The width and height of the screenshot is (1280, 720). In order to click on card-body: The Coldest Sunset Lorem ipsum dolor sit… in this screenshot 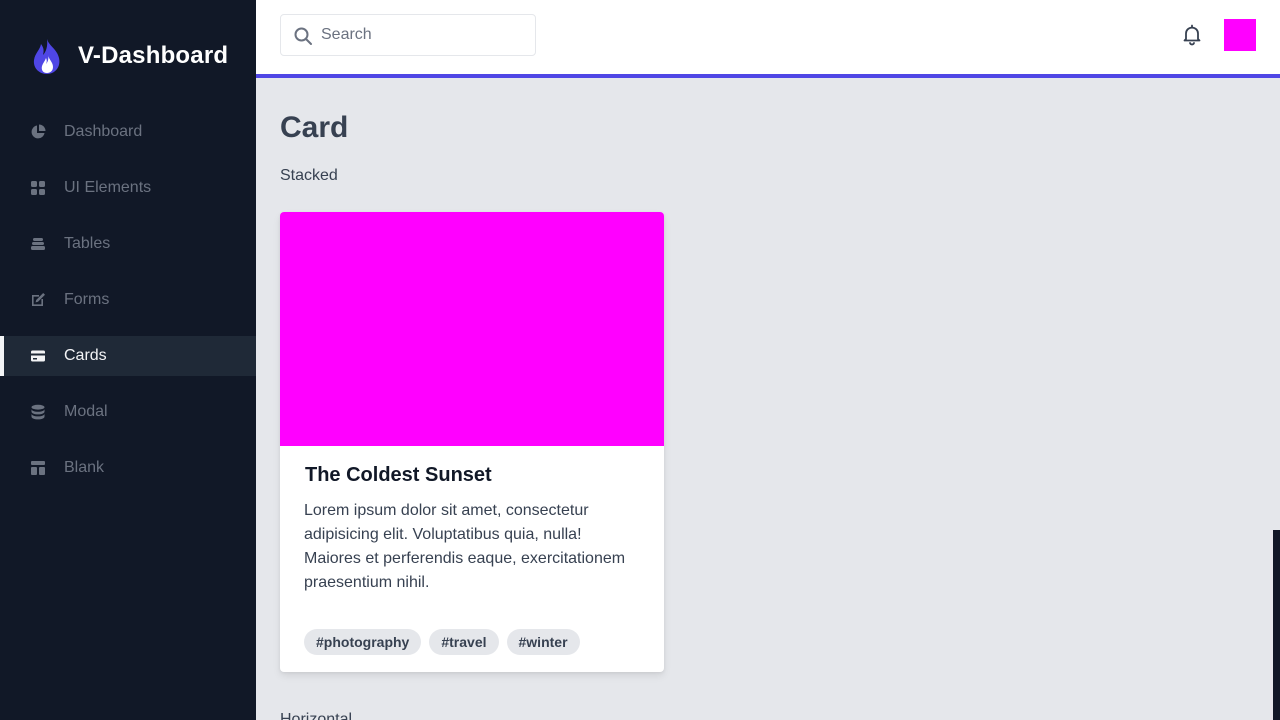, I will do `click(472, 520)`.